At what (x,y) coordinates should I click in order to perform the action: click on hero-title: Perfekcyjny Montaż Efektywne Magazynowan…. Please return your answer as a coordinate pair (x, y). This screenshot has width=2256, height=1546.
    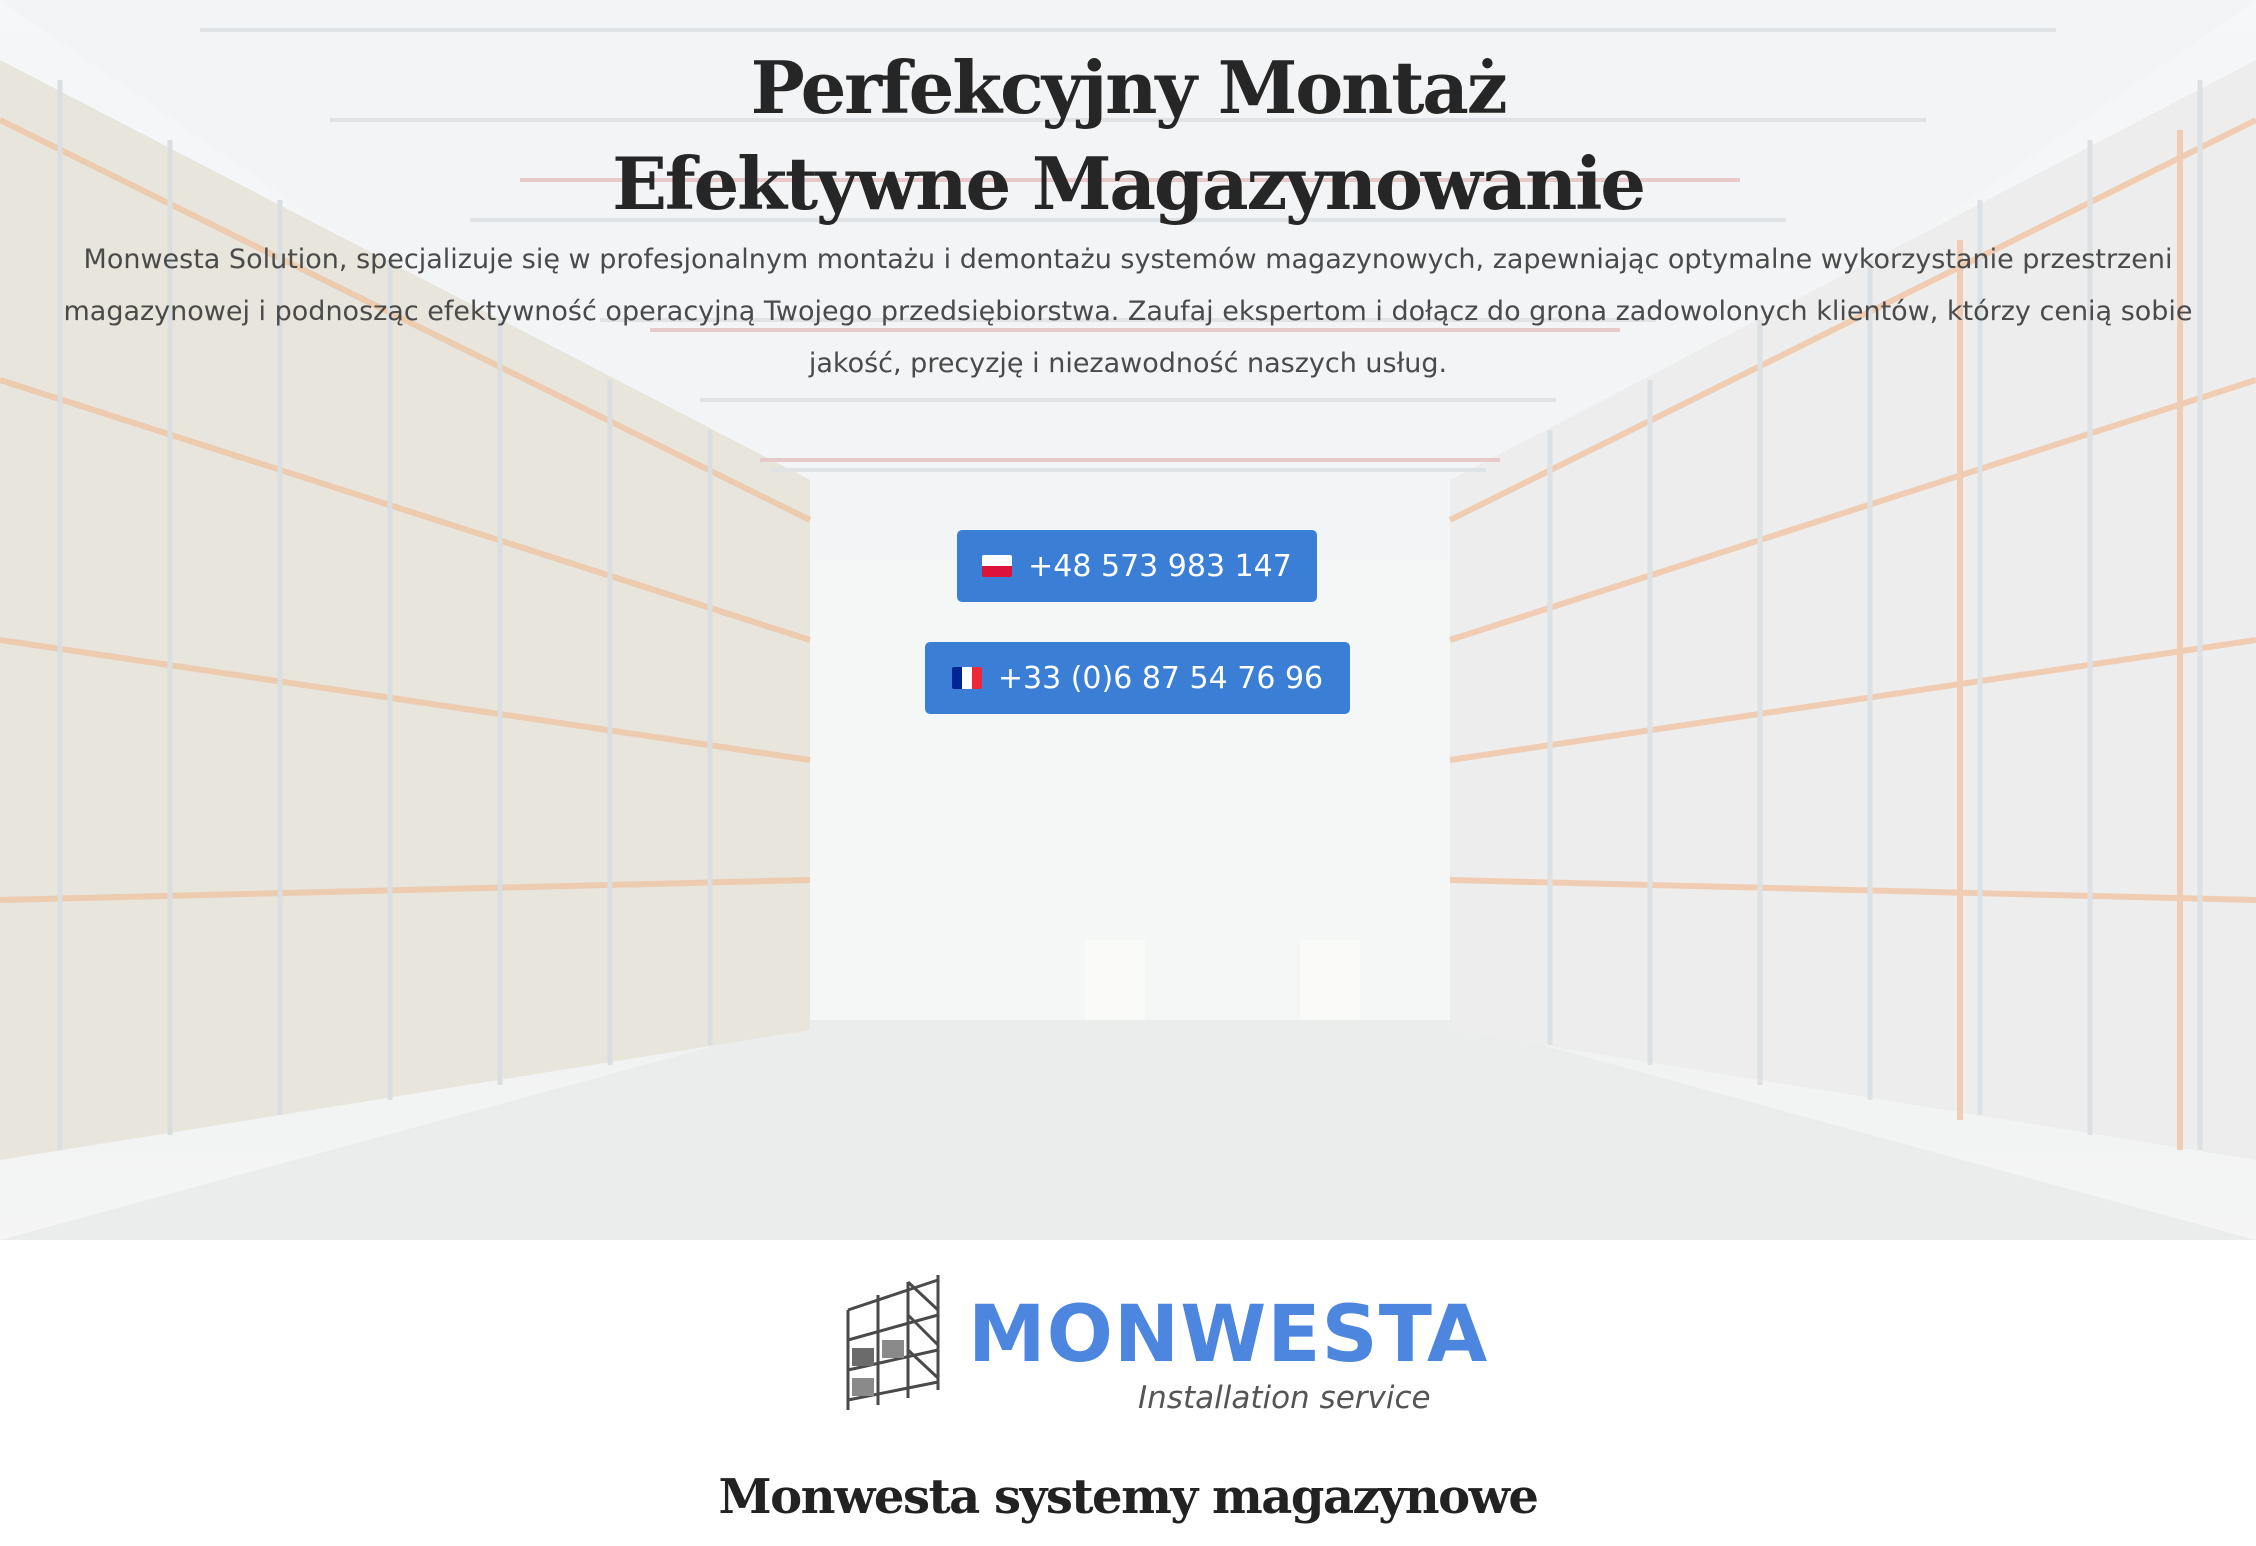
    Looking at the image, I should click on (1128, 136).